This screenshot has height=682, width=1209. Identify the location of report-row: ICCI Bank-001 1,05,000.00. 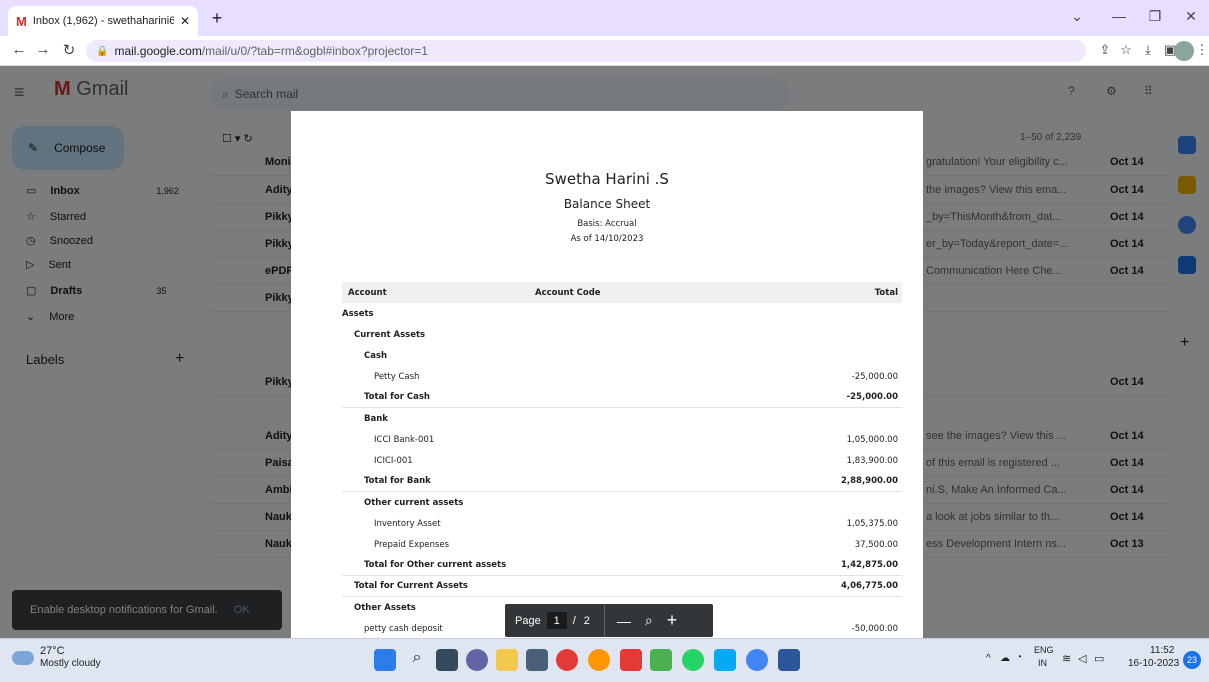
(622, 439).